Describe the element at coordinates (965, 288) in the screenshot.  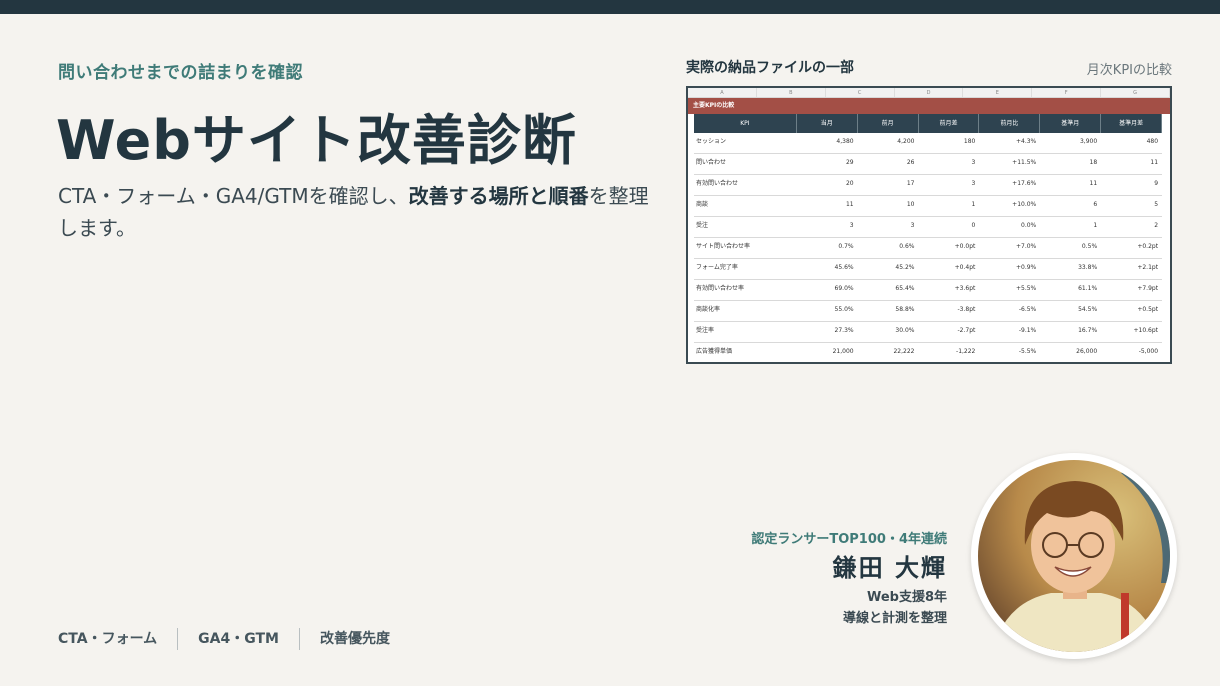
I see `table-cell: +3.6pt` at that location.